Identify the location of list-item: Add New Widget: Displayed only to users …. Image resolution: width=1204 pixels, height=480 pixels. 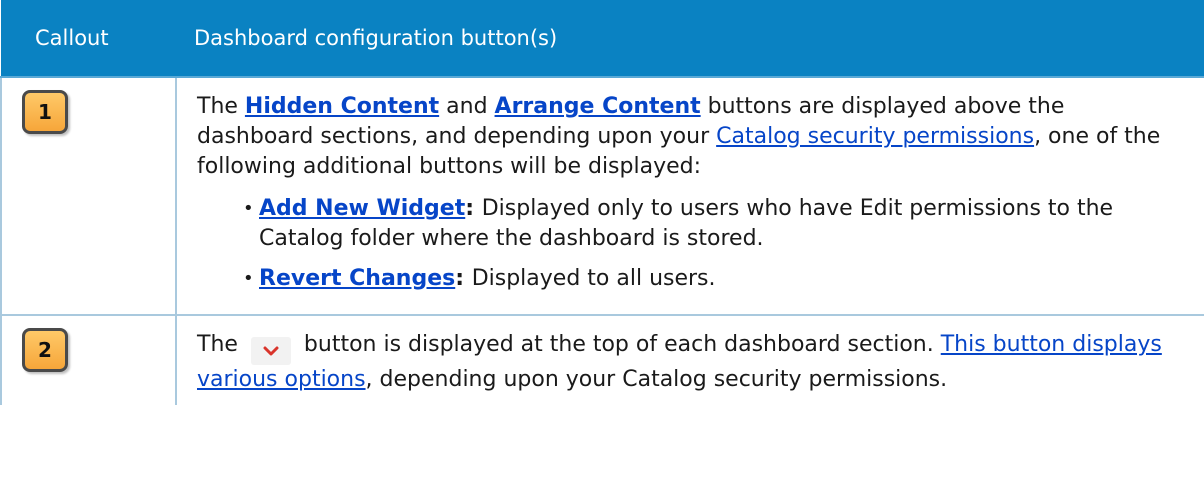
(714, 224).